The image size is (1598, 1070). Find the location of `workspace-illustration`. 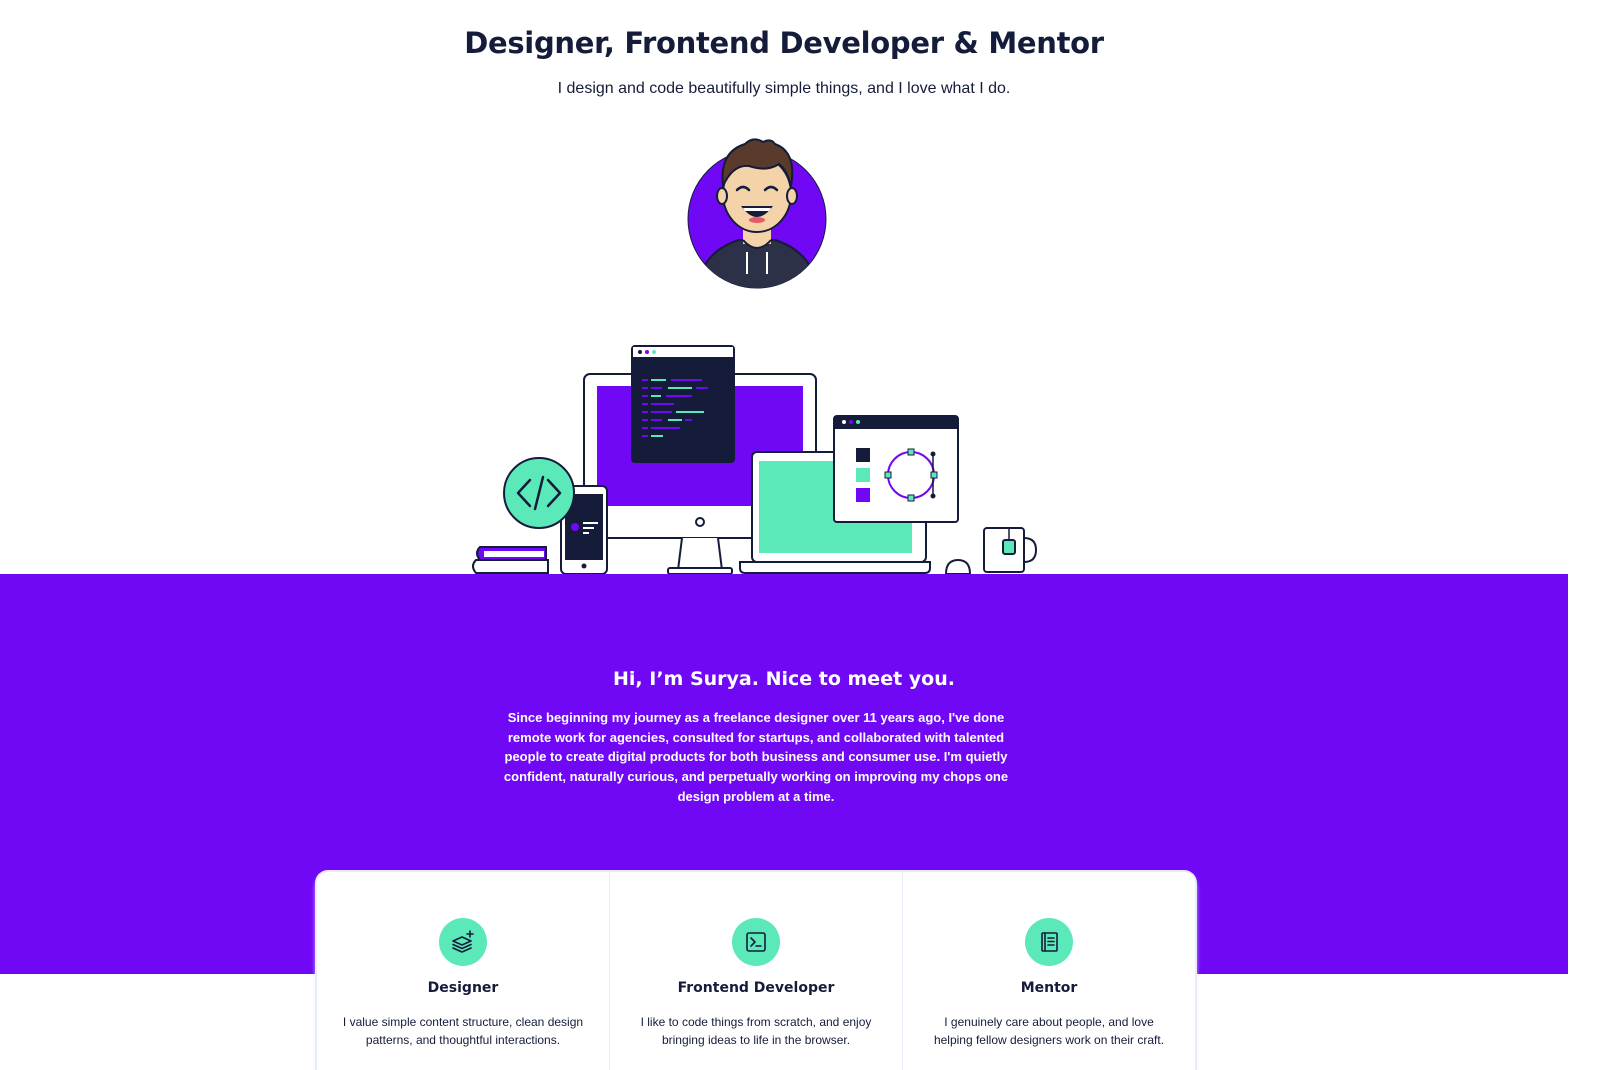

workspace-illustration is located at coordinates (755, 460).